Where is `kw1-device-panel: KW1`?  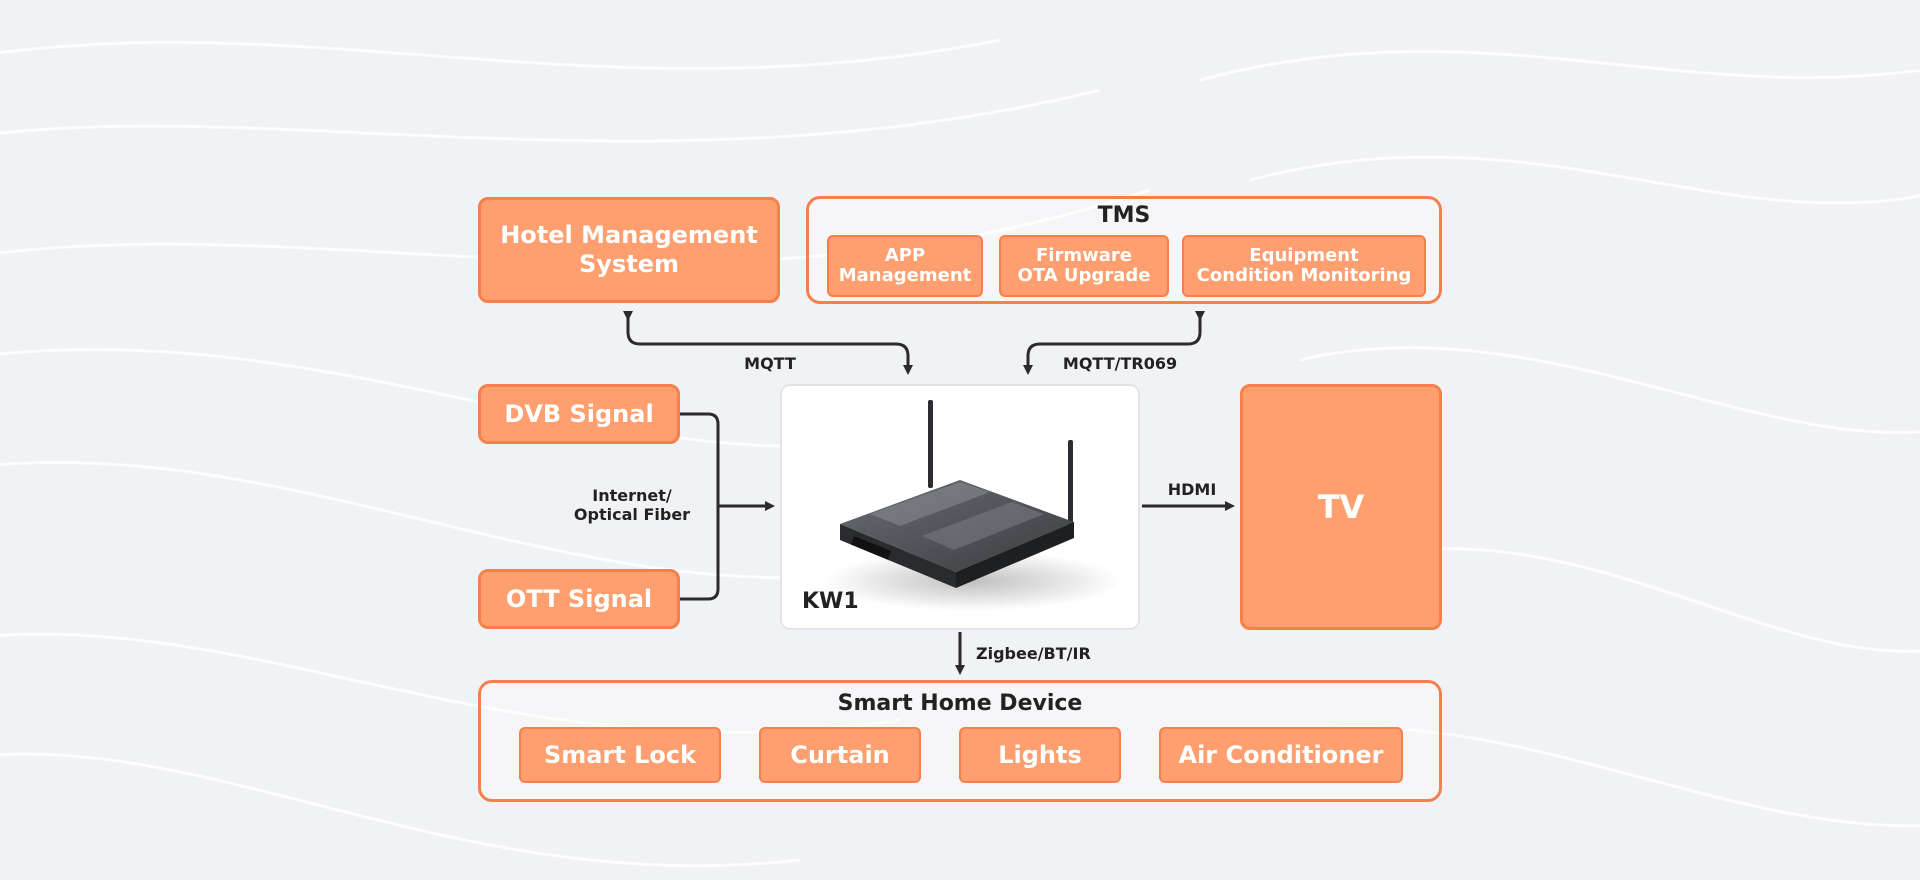
kw1-device-panel: KW1 is located at coordinates (960, 507).